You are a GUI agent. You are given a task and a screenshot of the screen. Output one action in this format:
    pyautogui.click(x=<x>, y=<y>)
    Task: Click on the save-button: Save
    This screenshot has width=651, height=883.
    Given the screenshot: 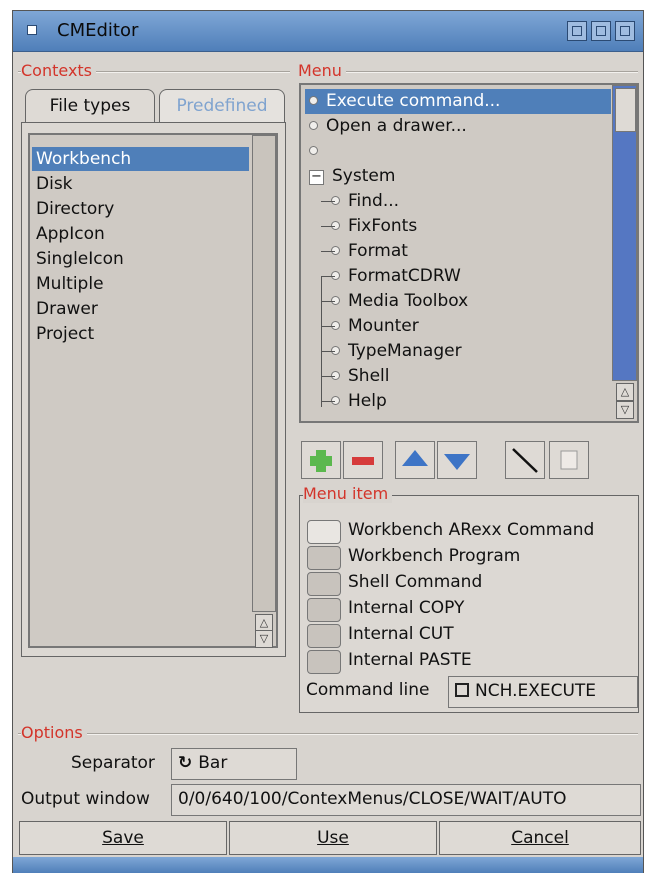 What is the action you would take?
    pyautogui.click(x=123, y=838)
    